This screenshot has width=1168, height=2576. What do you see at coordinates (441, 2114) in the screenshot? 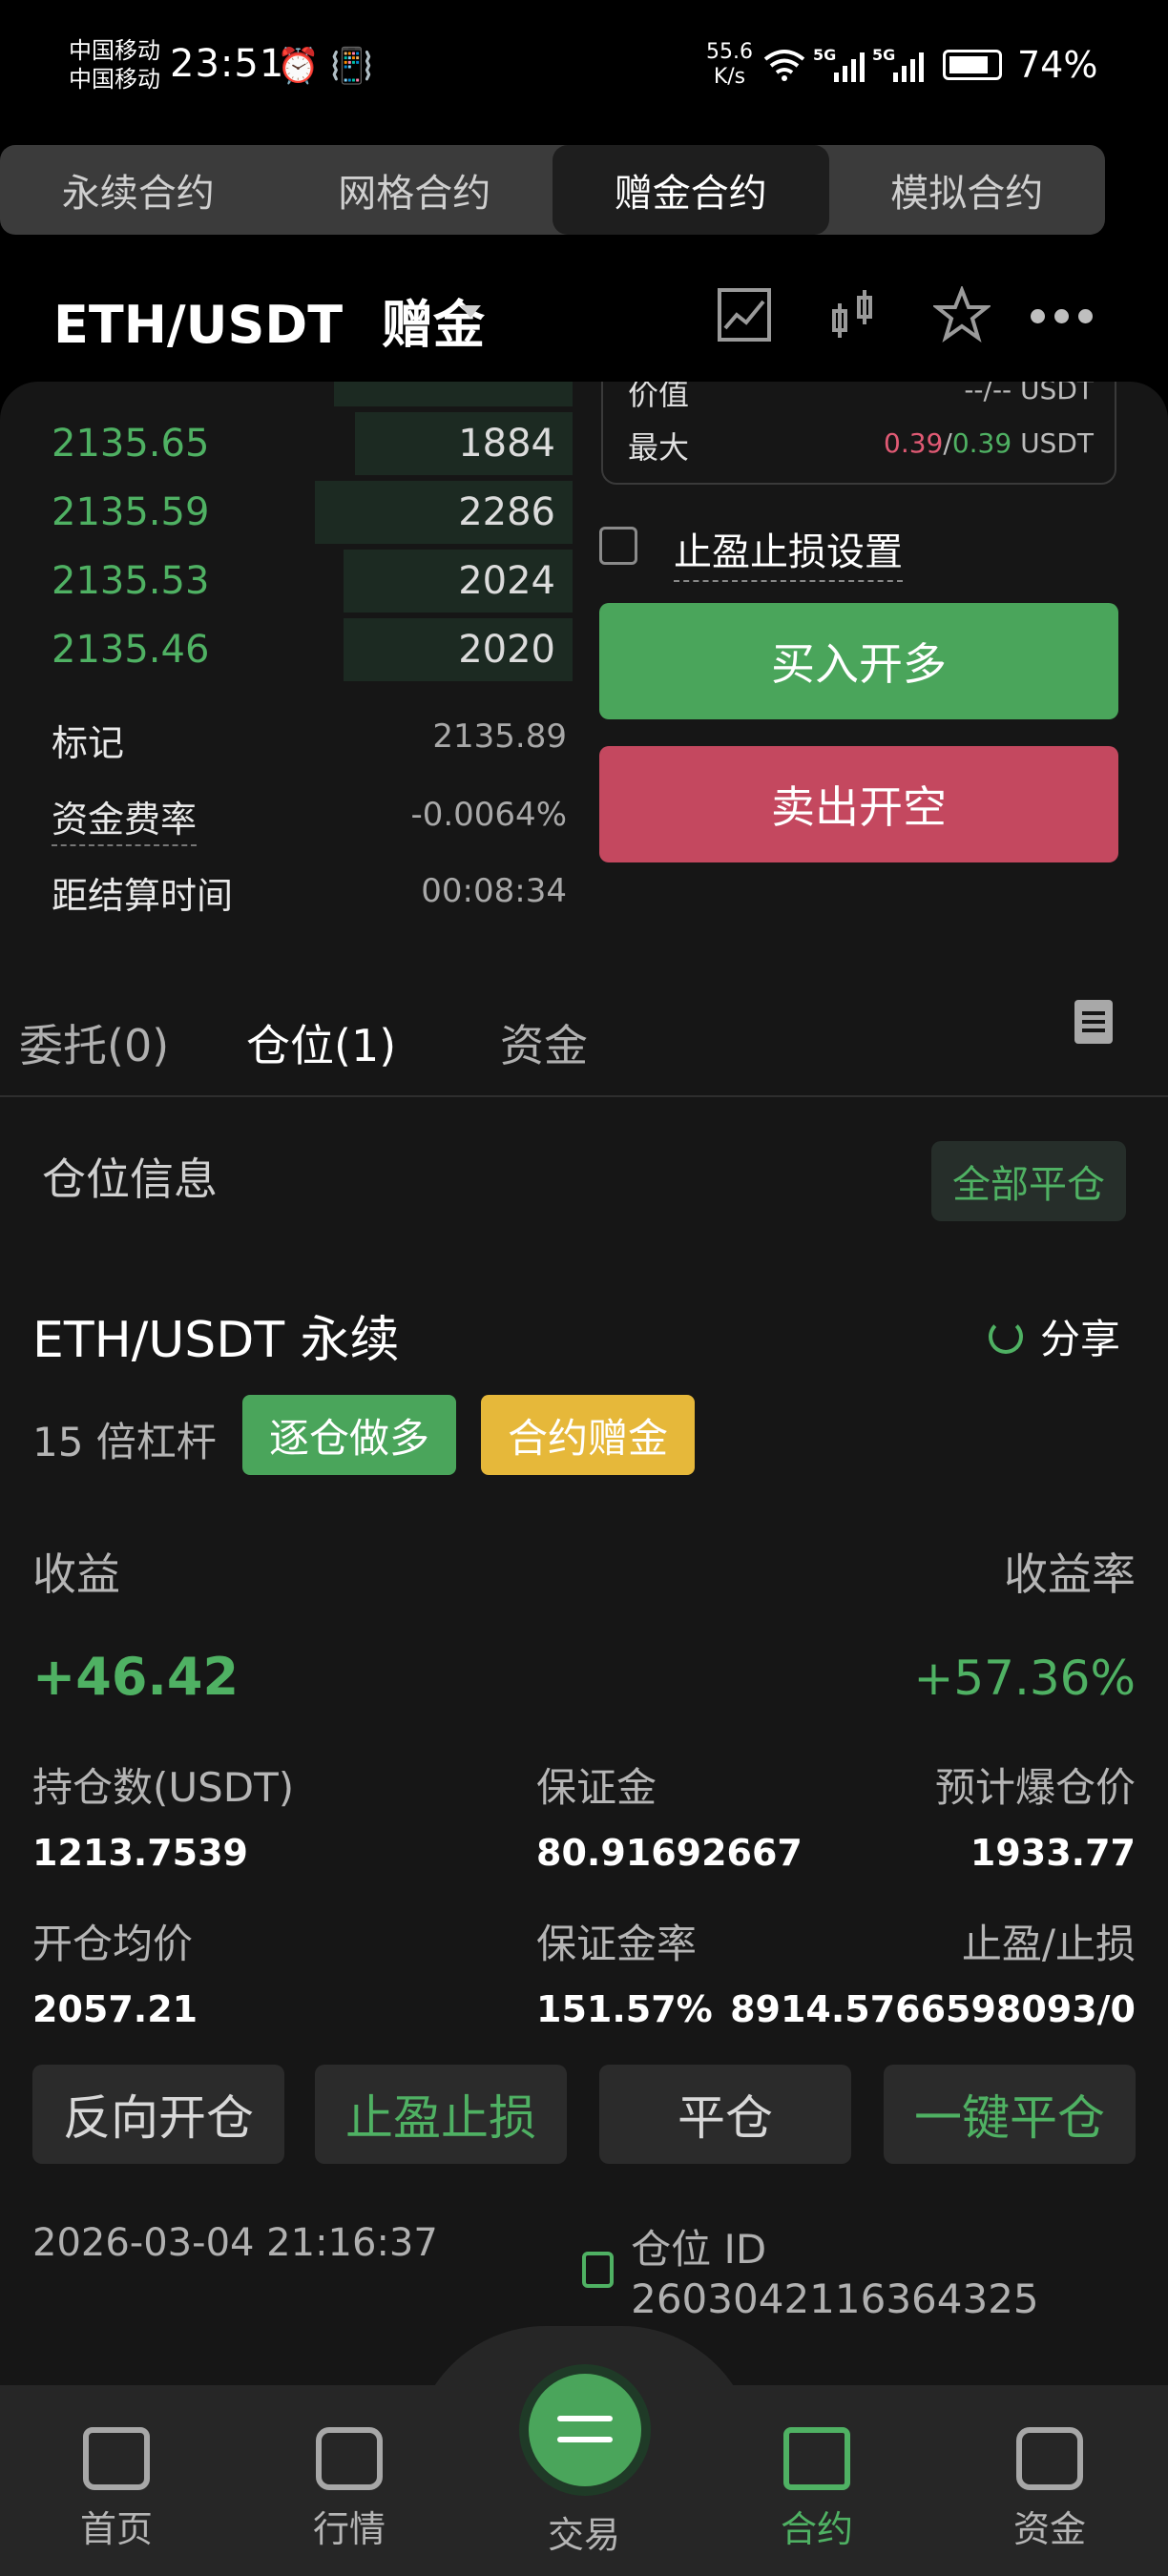
I see `tpsl-button: 止盈止损` at bounding box center [441, 2114].